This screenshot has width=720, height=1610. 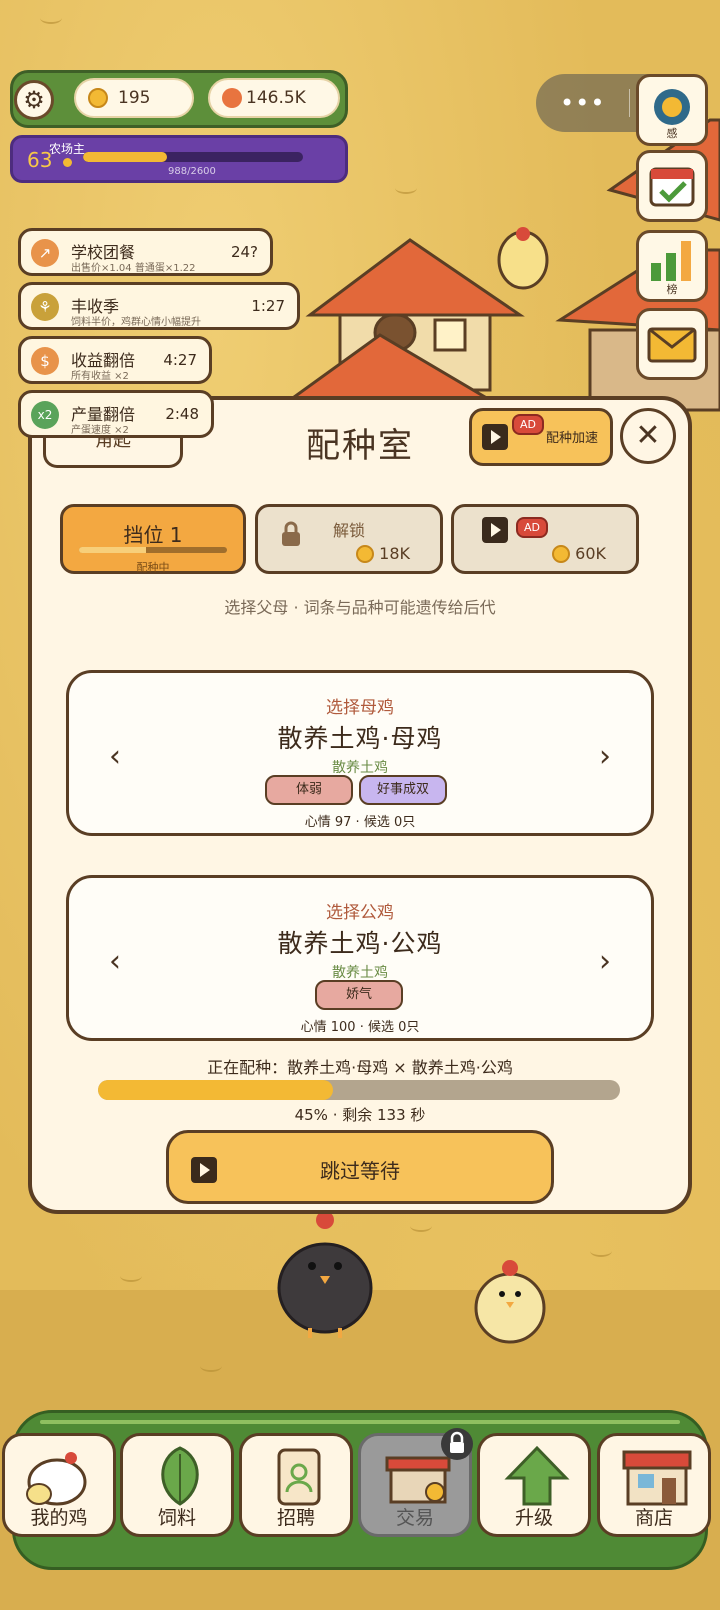 What do you see at coordinates (360, 1171) in the screenshot?
I see `skip-wait-label: 跳过等待` at bounding box center [360, 1171].